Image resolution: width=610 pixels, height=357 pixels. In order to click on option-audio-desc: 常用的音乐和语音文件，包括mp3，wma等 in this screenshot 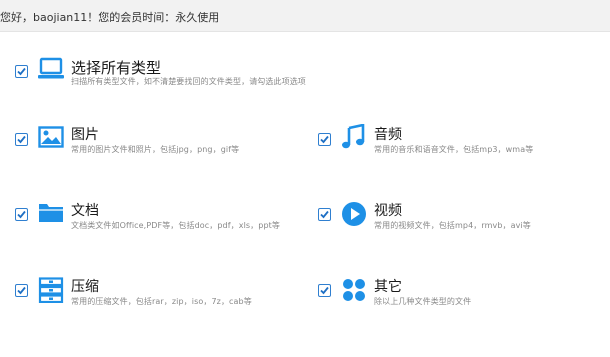, I will do `click(454, 149)`.